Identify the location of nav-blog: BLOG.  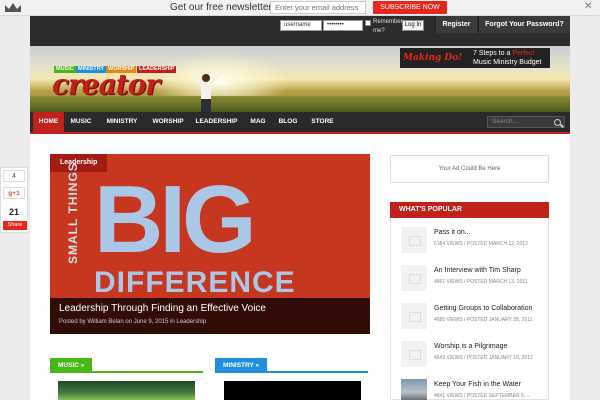
(288, 122).